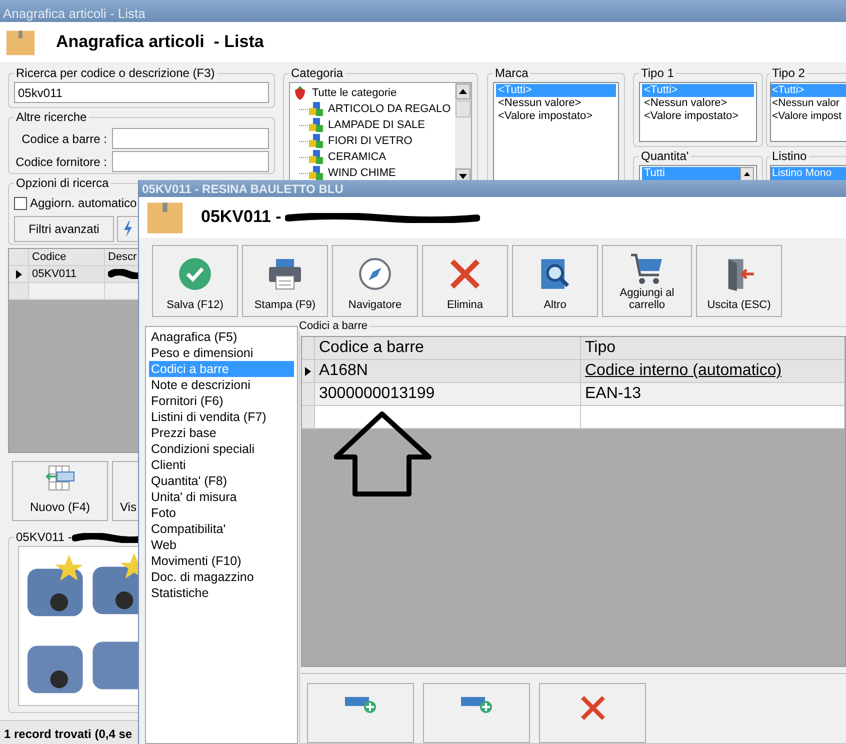 Image resolution: width=846 pixels, height=744 pixels. I want to click on toolbar-button: Aggiungi al carrello, so click(647, 281).